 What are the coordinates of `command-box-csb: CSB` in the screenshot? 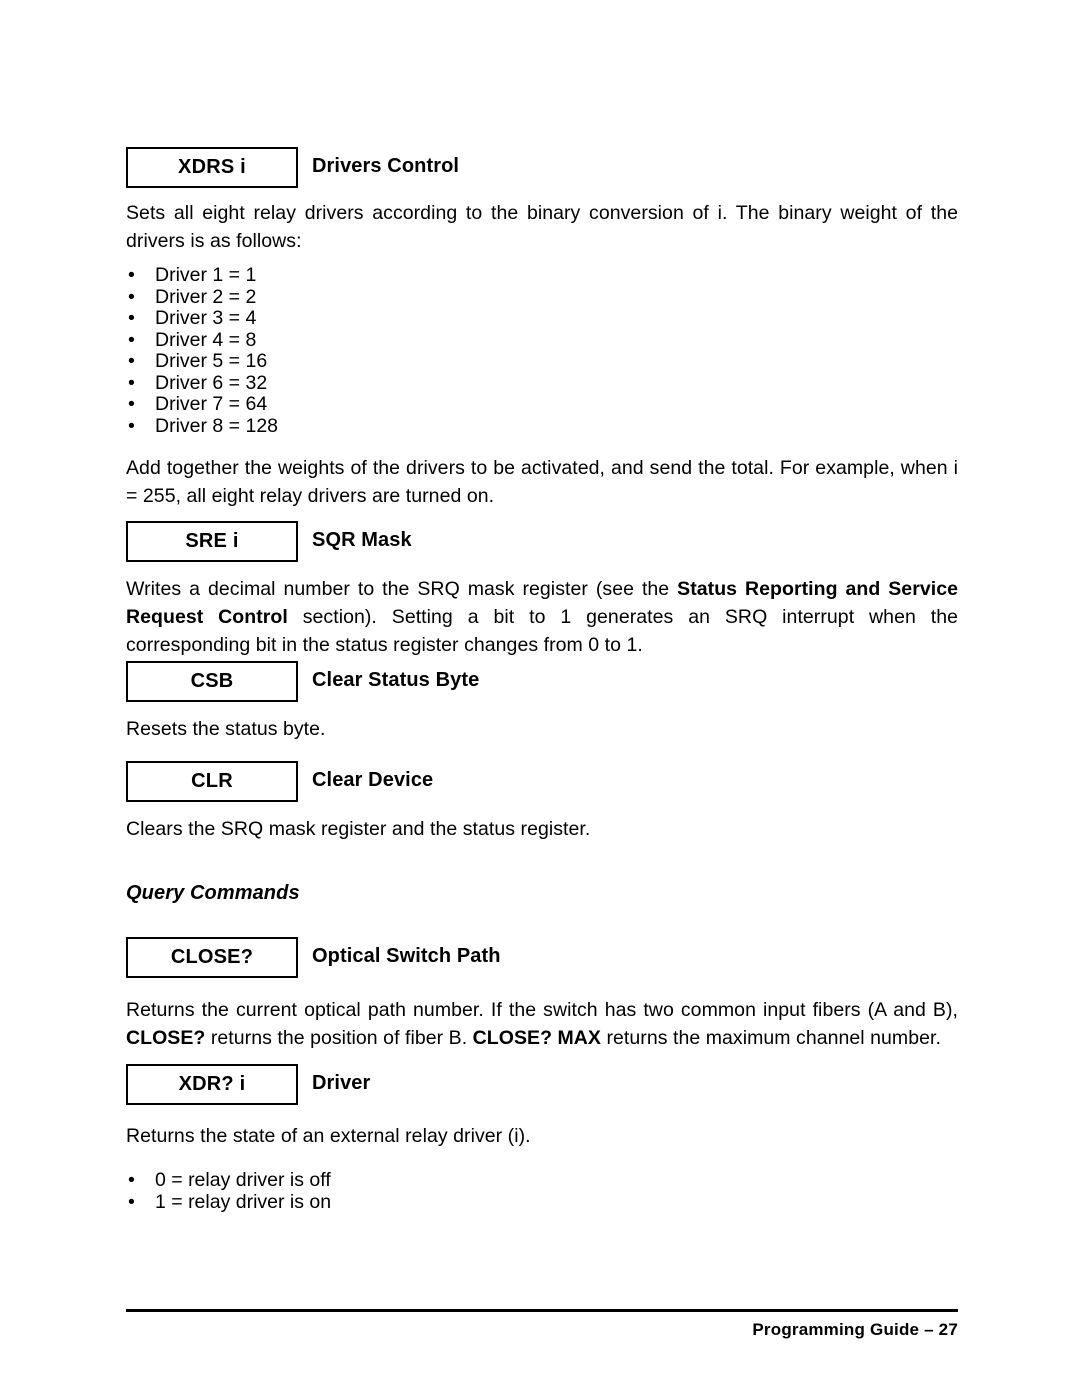 It's located at (212, 681).